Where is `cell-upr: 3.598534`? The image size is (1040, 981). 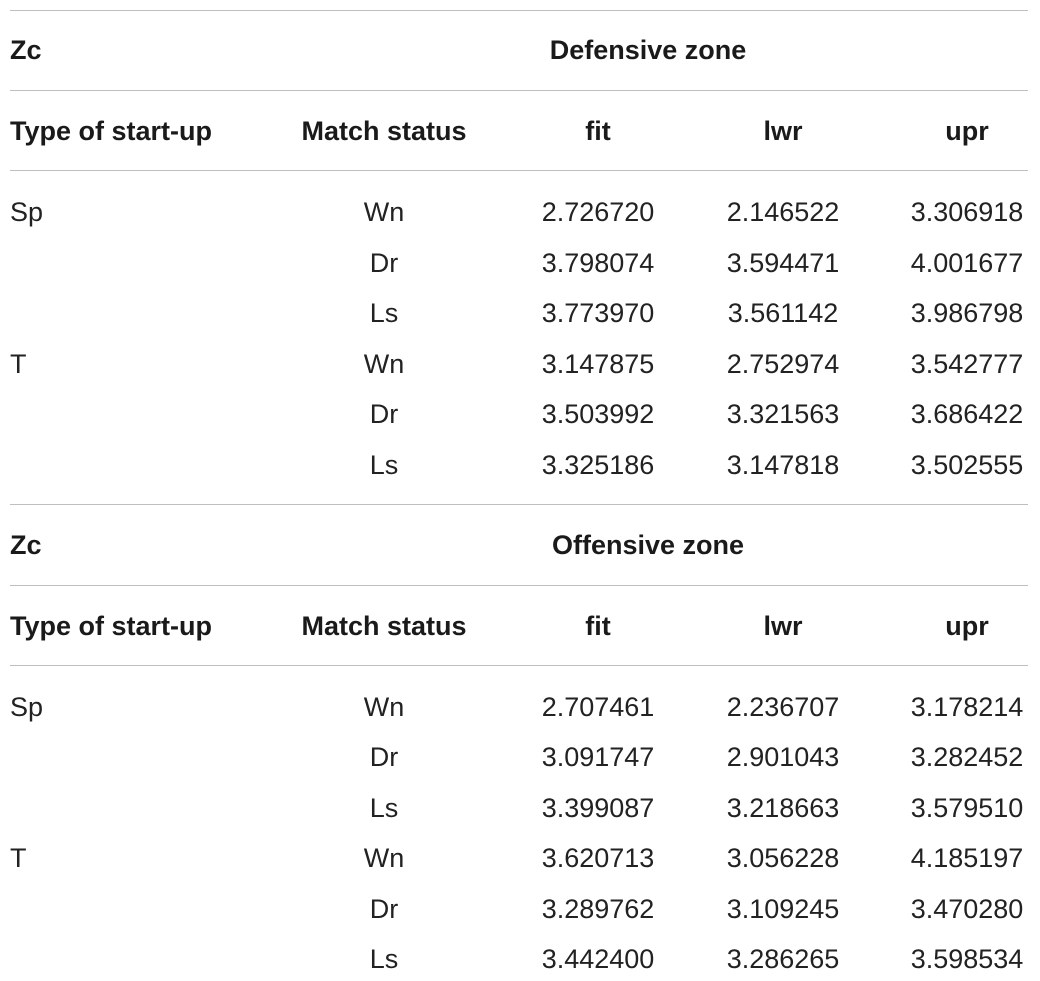
cell-upr: 3.598534 is located at coordinates (967, 959).